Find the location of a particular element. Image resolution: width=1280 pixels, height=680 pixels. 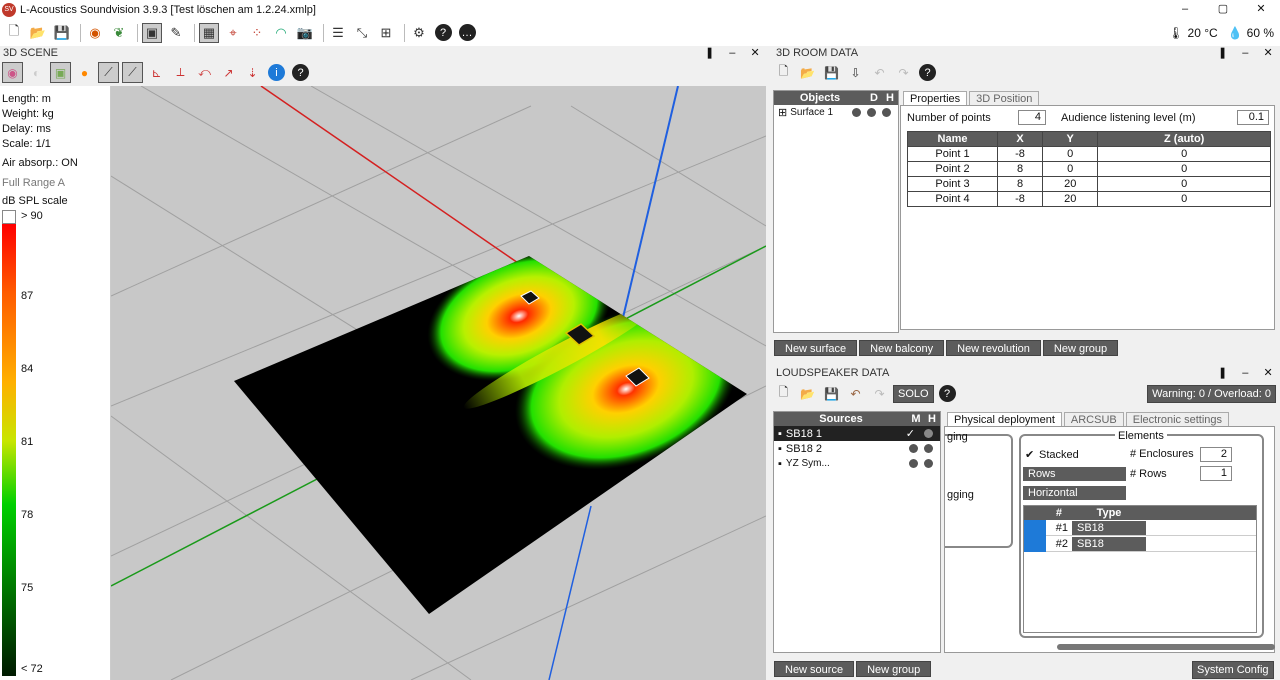

table-row: #1 SB18 is located at coordinates (1140, 527).